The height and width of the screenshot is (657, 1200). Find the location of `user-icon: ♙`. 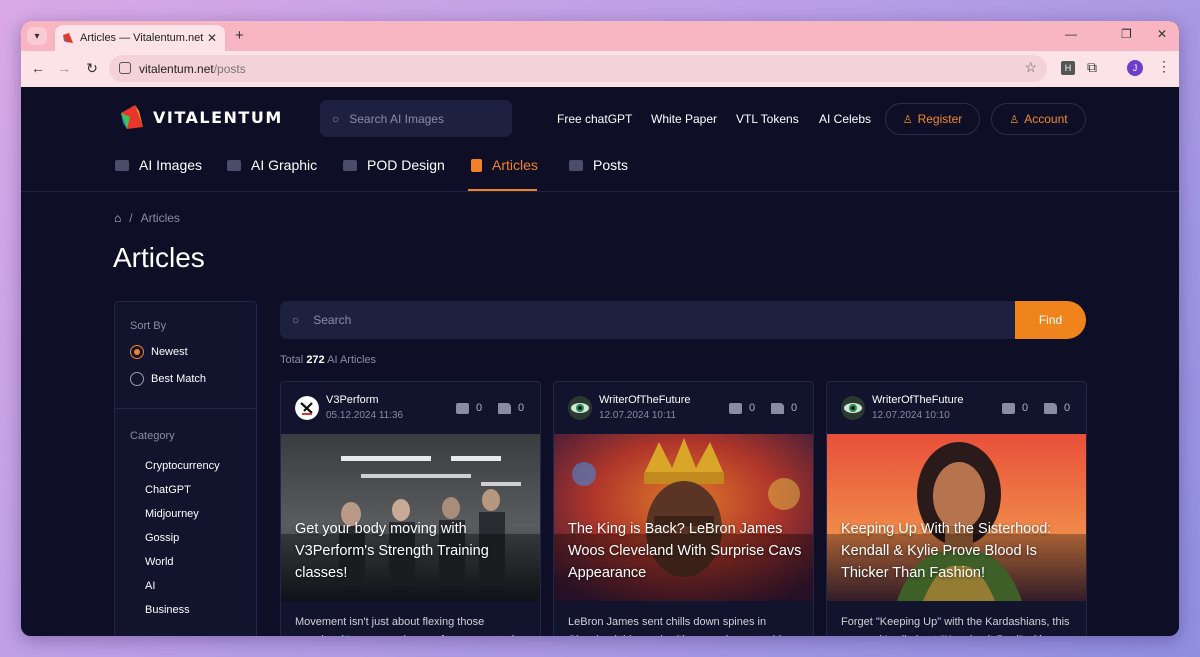

user-icon: ♙ is located at coordinates (1014, 119).